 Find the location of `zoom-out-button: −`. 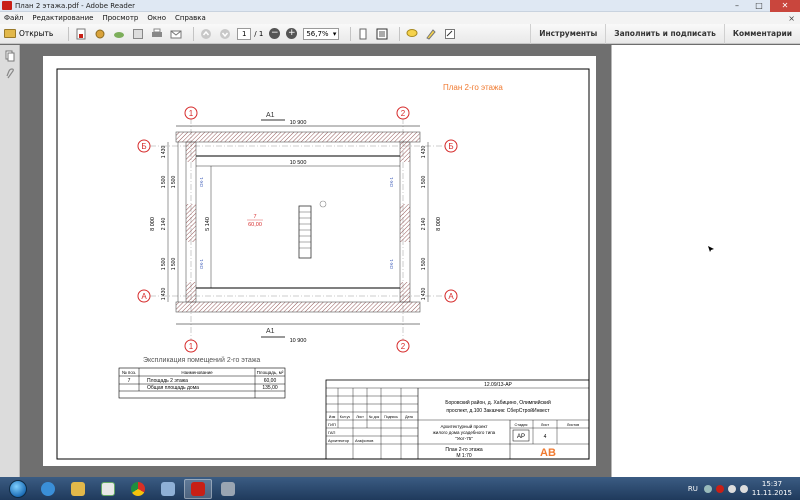

zoom-out-button: − is located at coordinates (275, 33).